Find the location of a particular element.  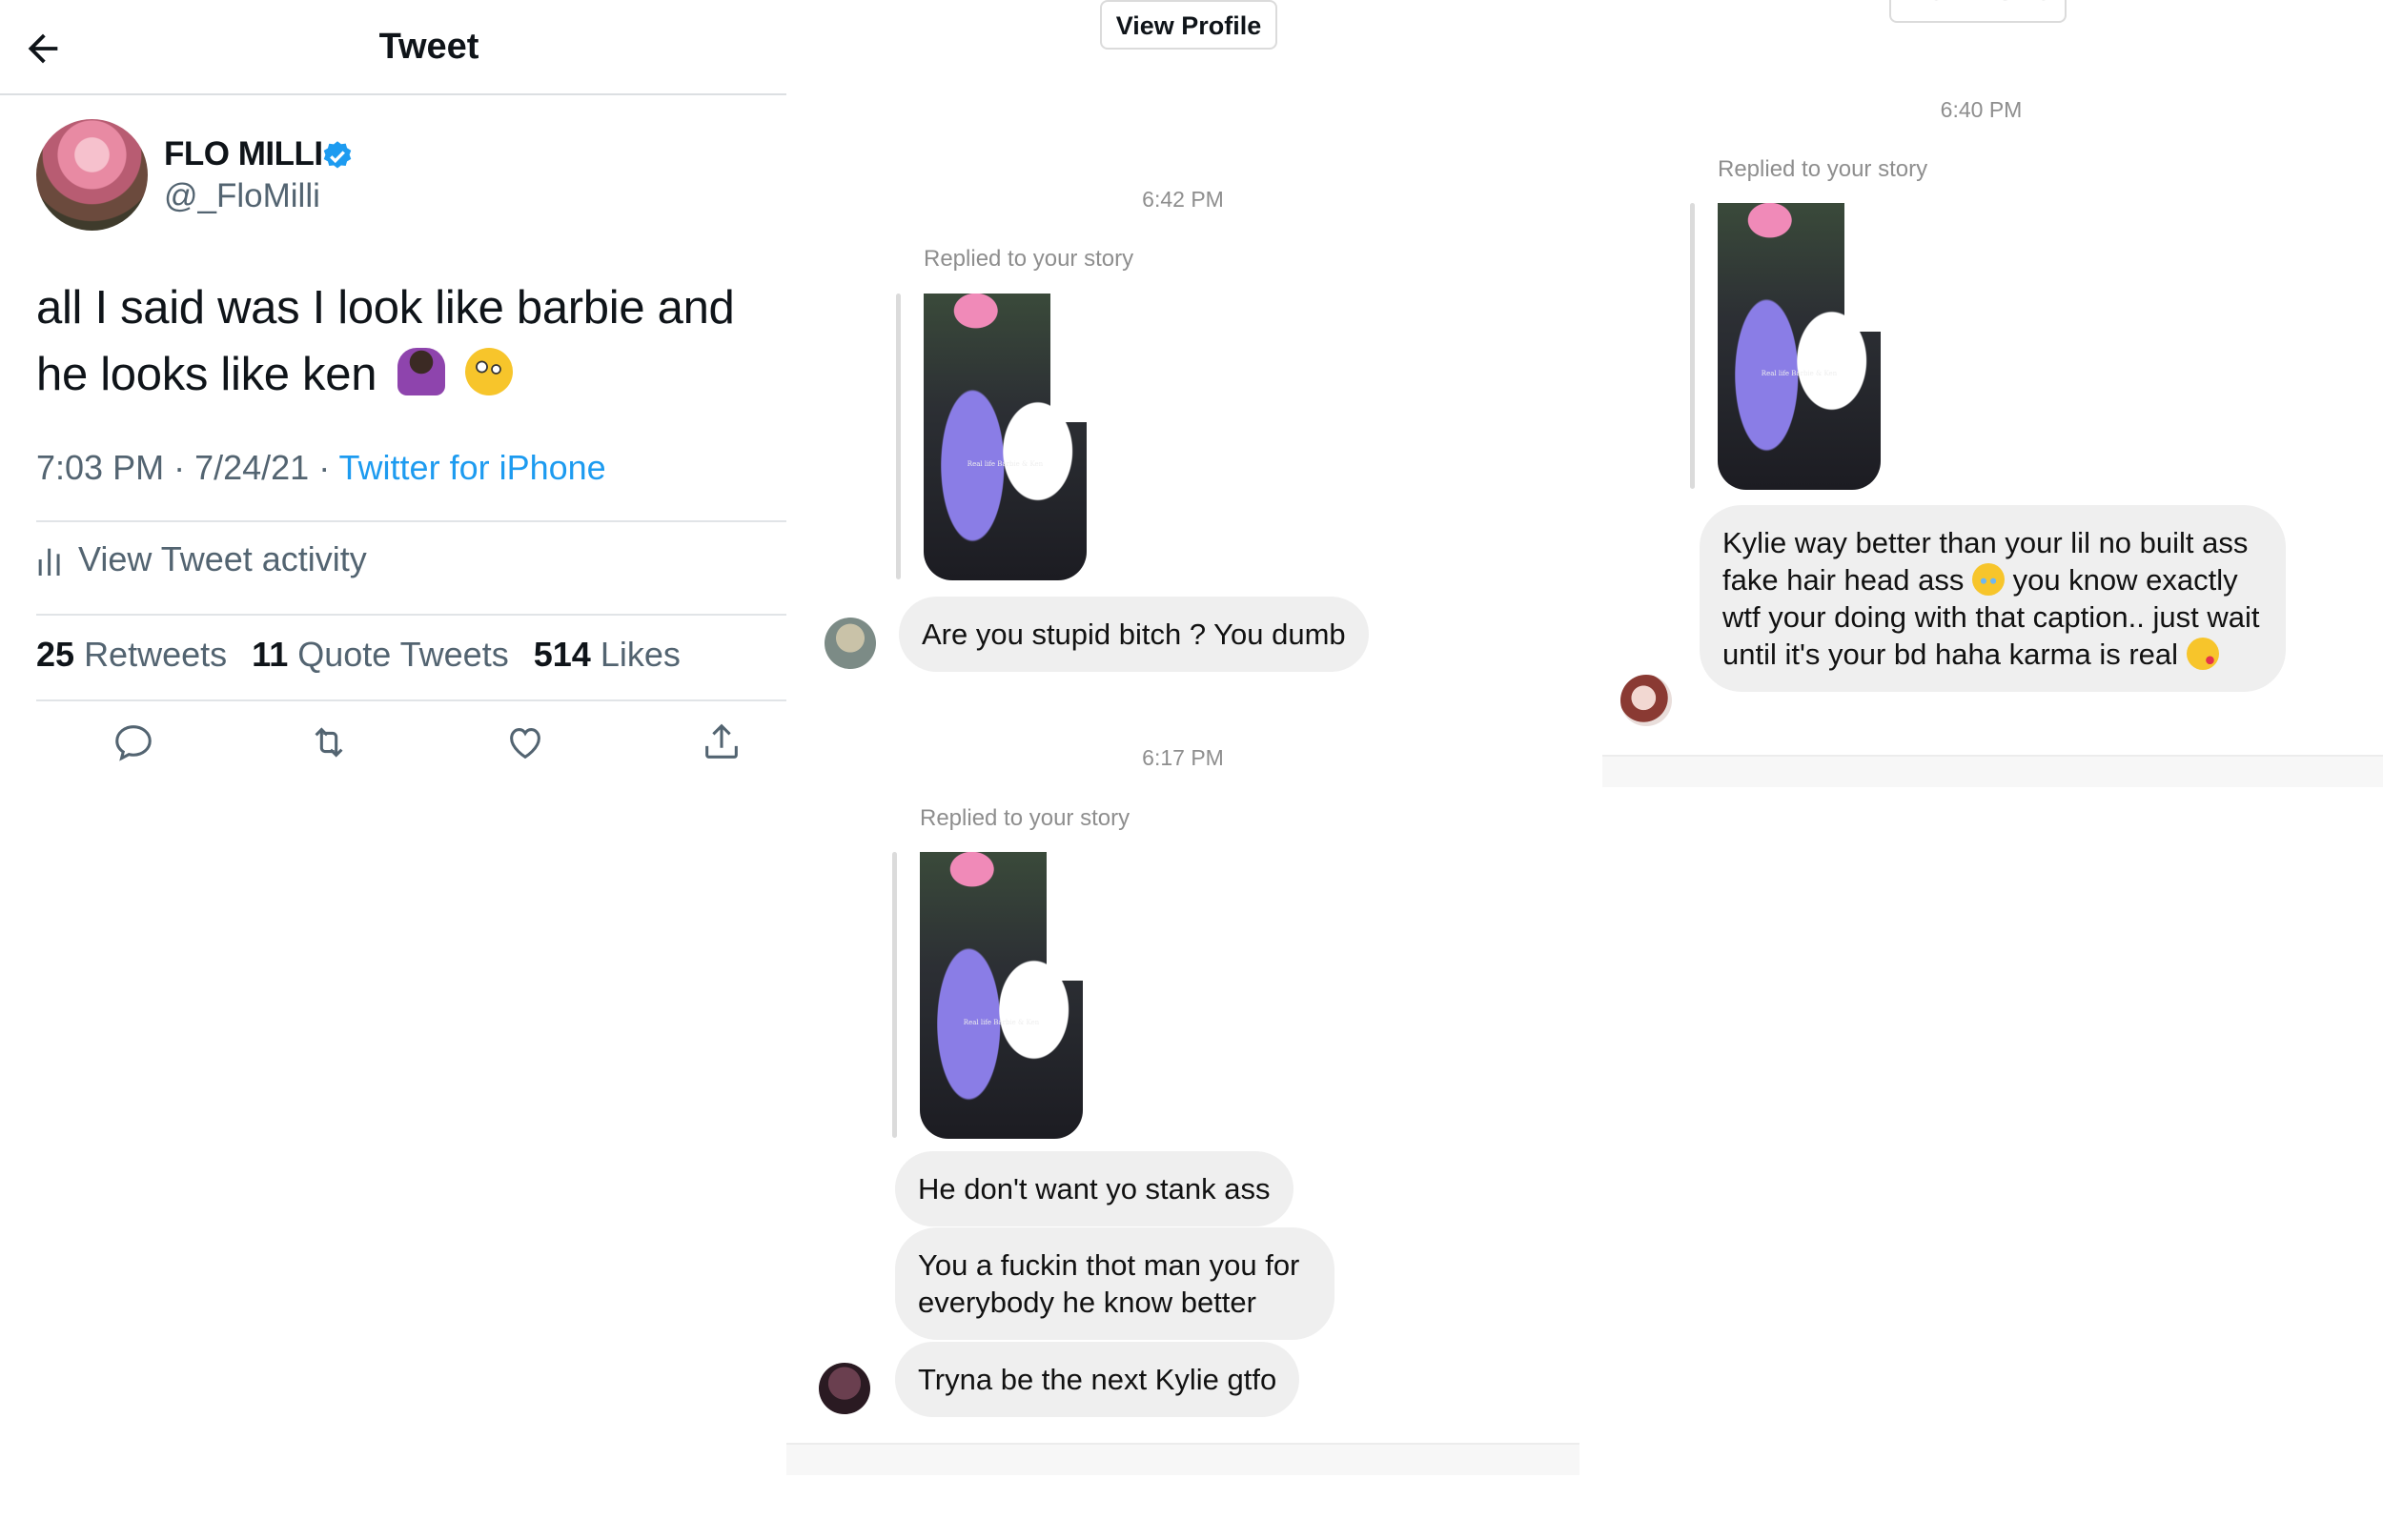

page-title: Tweet is located at coordinates (429, 47).